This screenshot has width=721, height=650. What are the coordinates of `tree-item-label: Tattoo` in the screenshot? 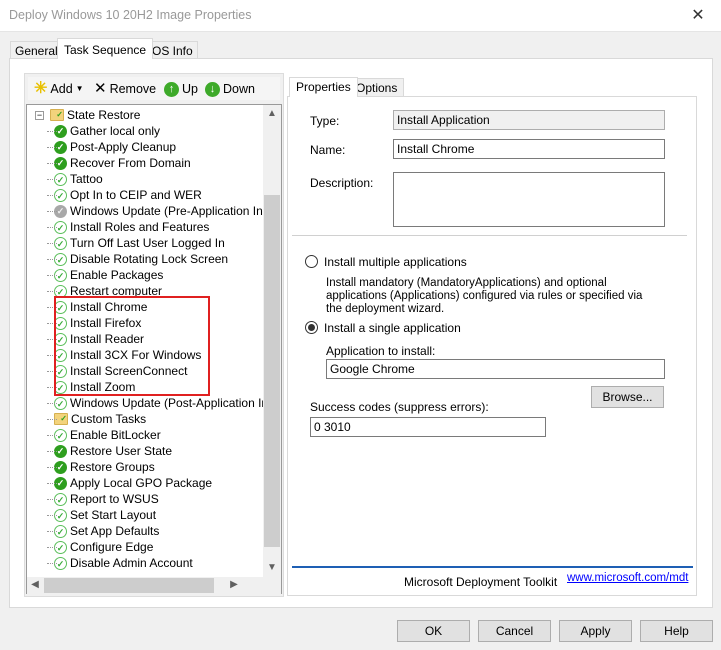 It's located at (86, 179).